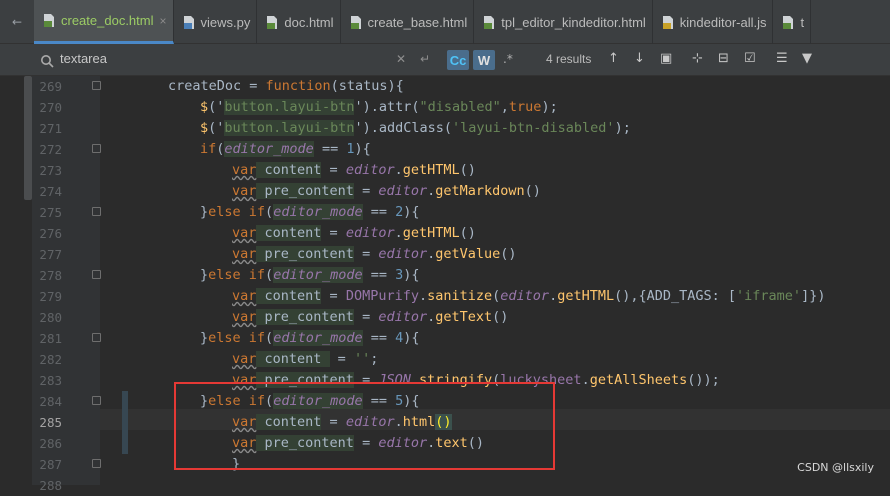  Describe the element at coordinates (666, 58) in the screenshot. I see `open-in-window-icon: ▣` at that location.